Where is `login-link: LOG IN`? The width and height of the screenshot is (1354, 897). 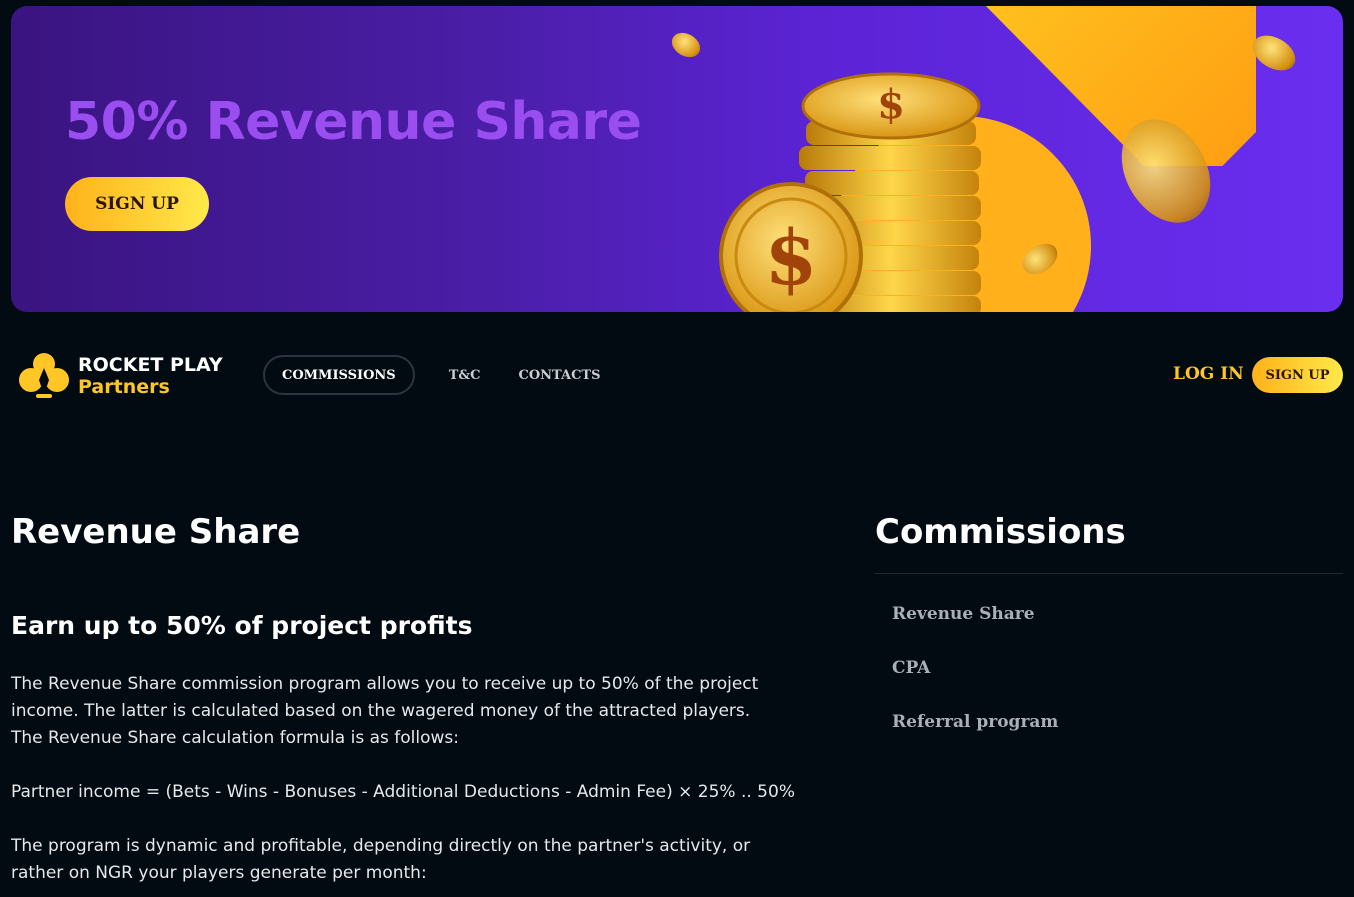 login-link: LOG IN is located at coordinates (1208, 374).